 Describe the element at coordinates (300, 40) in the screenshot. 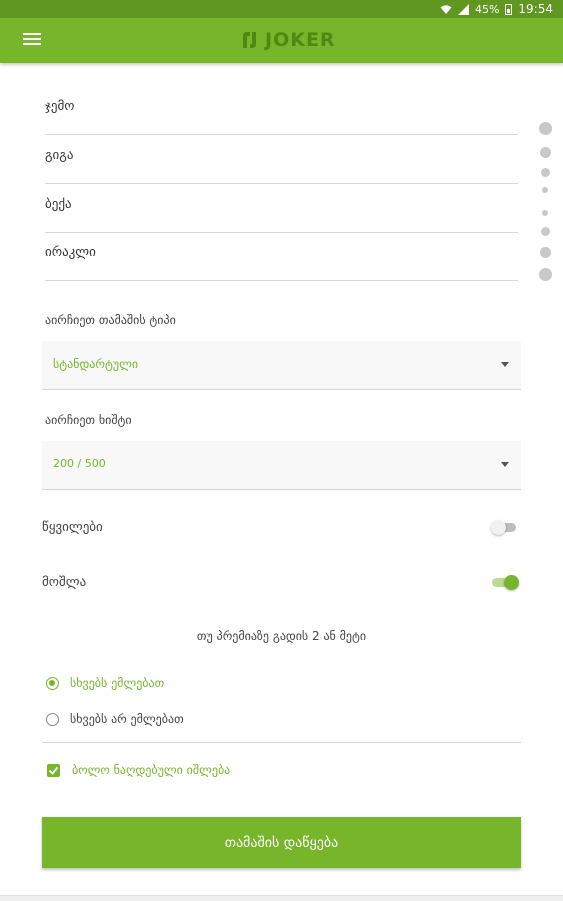

I see `logo-text: JOKER` at that location.